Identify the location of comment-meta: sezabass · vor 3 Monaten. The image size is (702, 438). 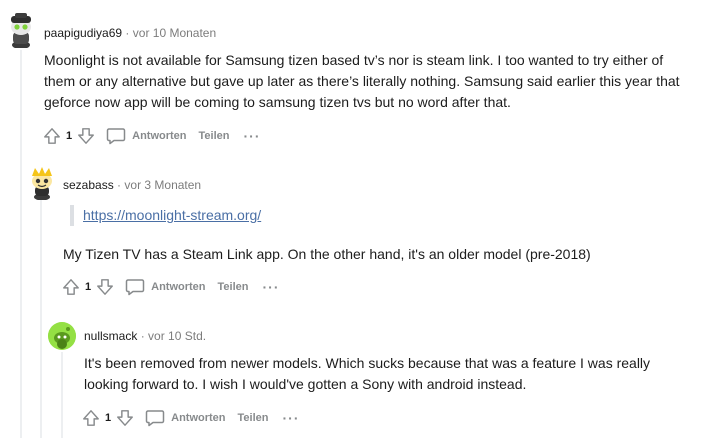
(132, 185).